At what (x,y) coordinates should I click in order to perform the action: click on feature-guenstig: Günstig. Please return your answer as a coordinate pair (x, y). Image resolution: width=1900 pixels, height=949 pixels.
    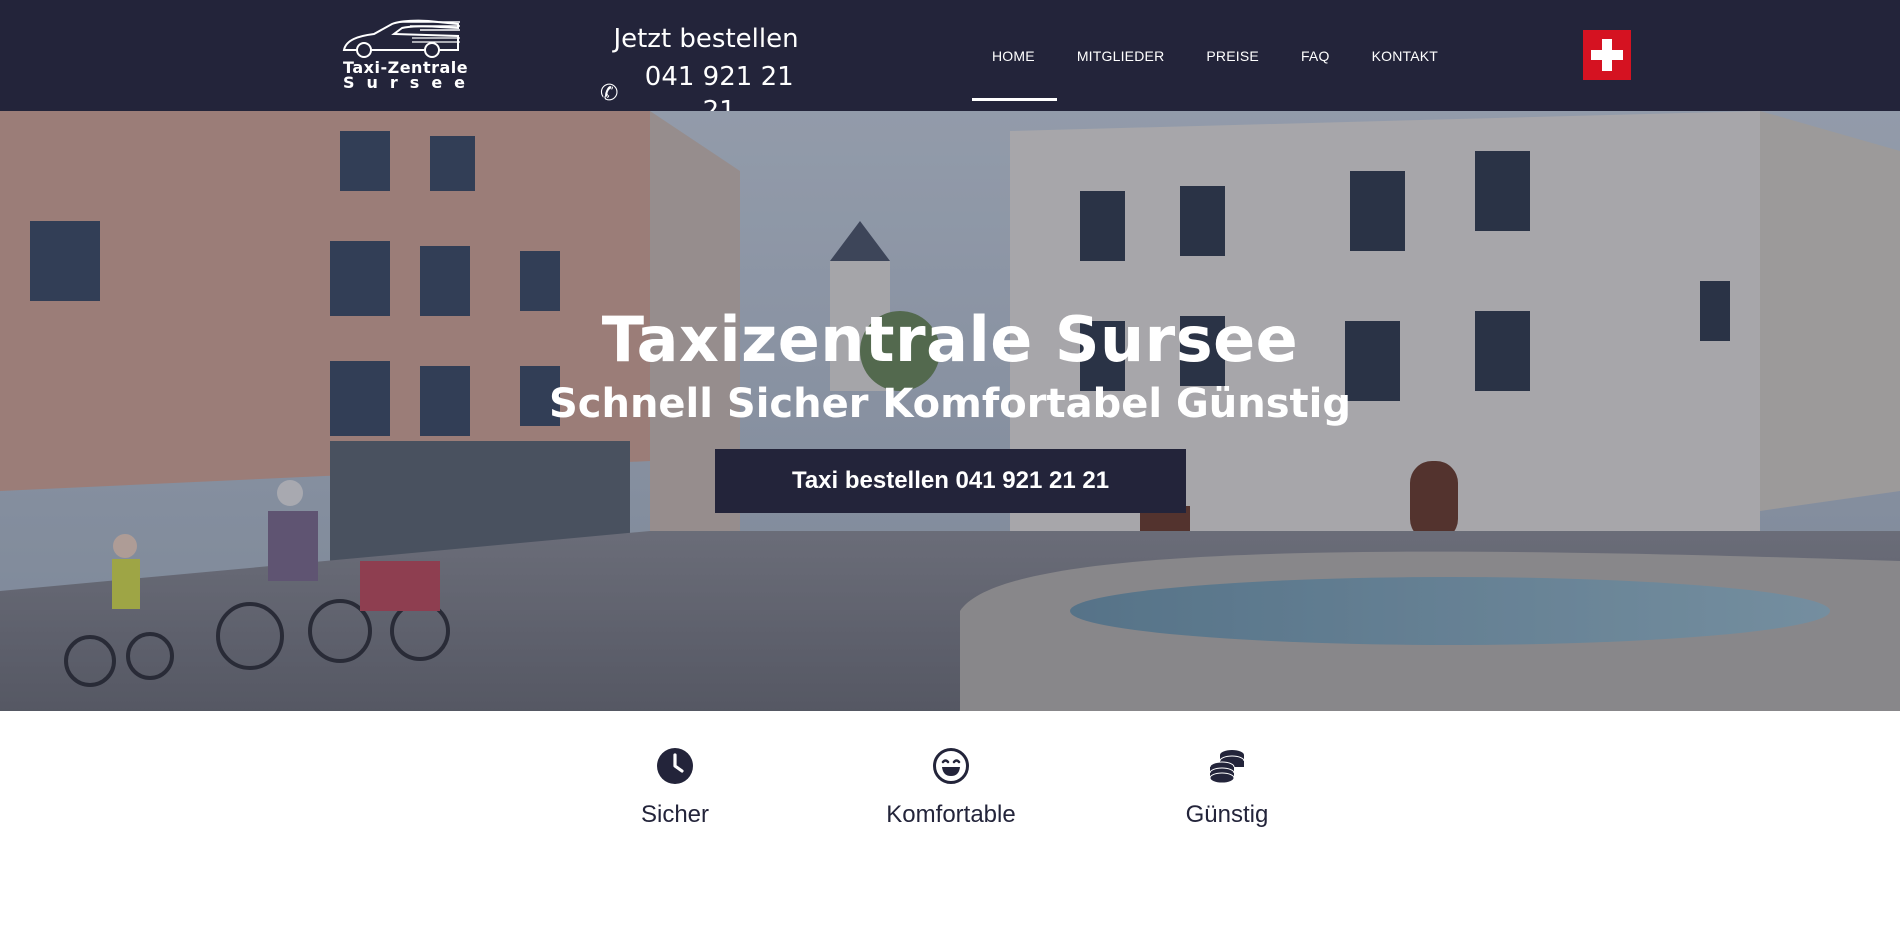
    Looking at the image, I should click on (1227, 788).